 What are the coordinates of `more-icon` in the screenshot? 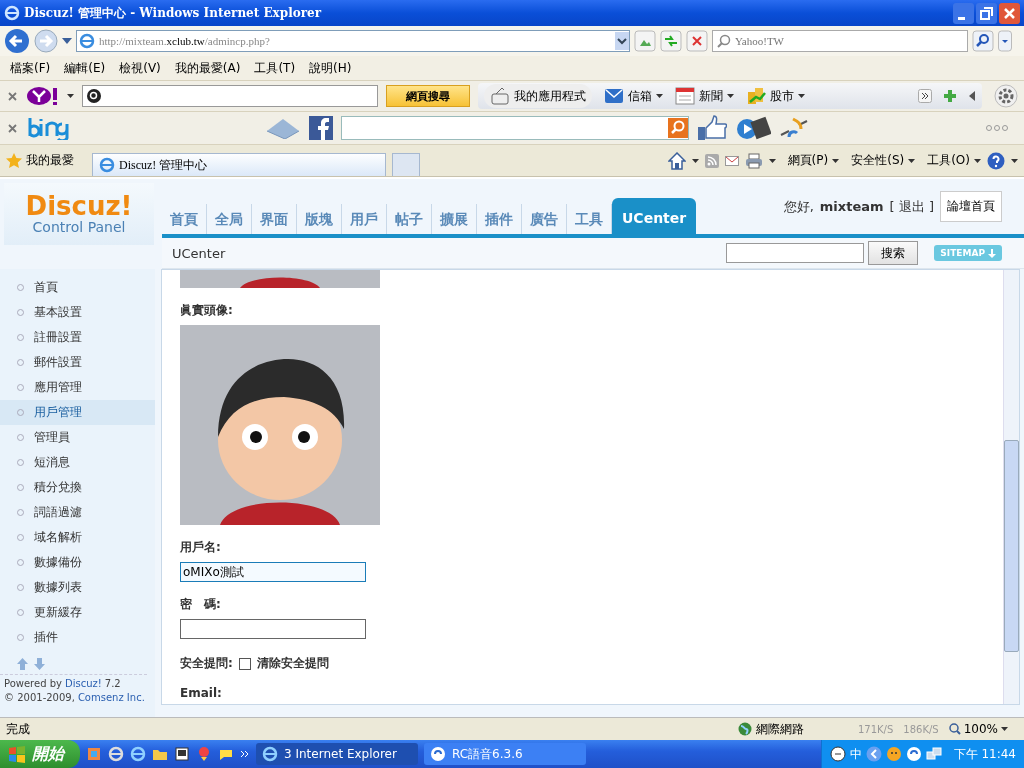 It's located at (925, 96).